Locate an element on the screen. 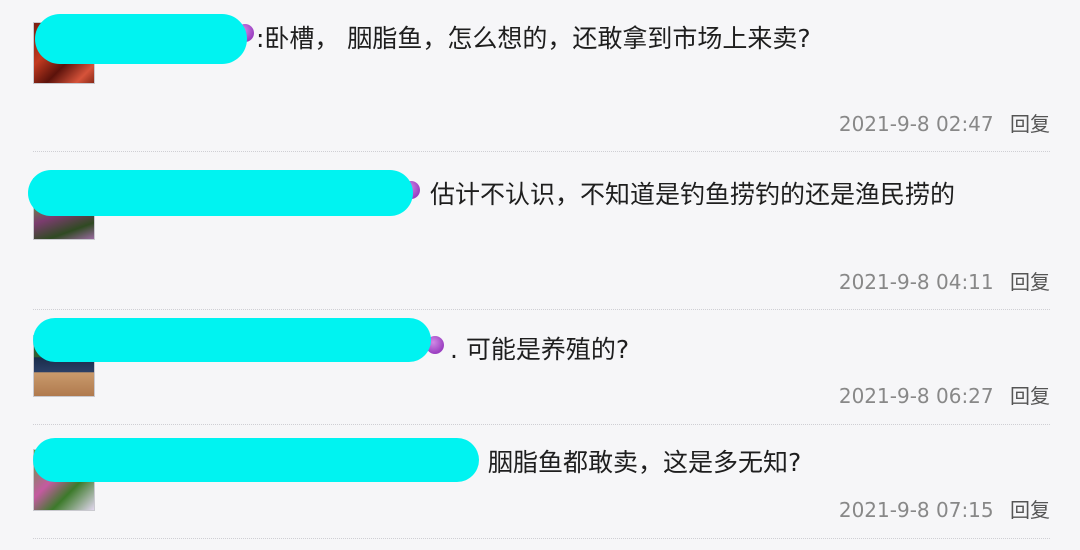  divider is located at coordinates (541, 538).